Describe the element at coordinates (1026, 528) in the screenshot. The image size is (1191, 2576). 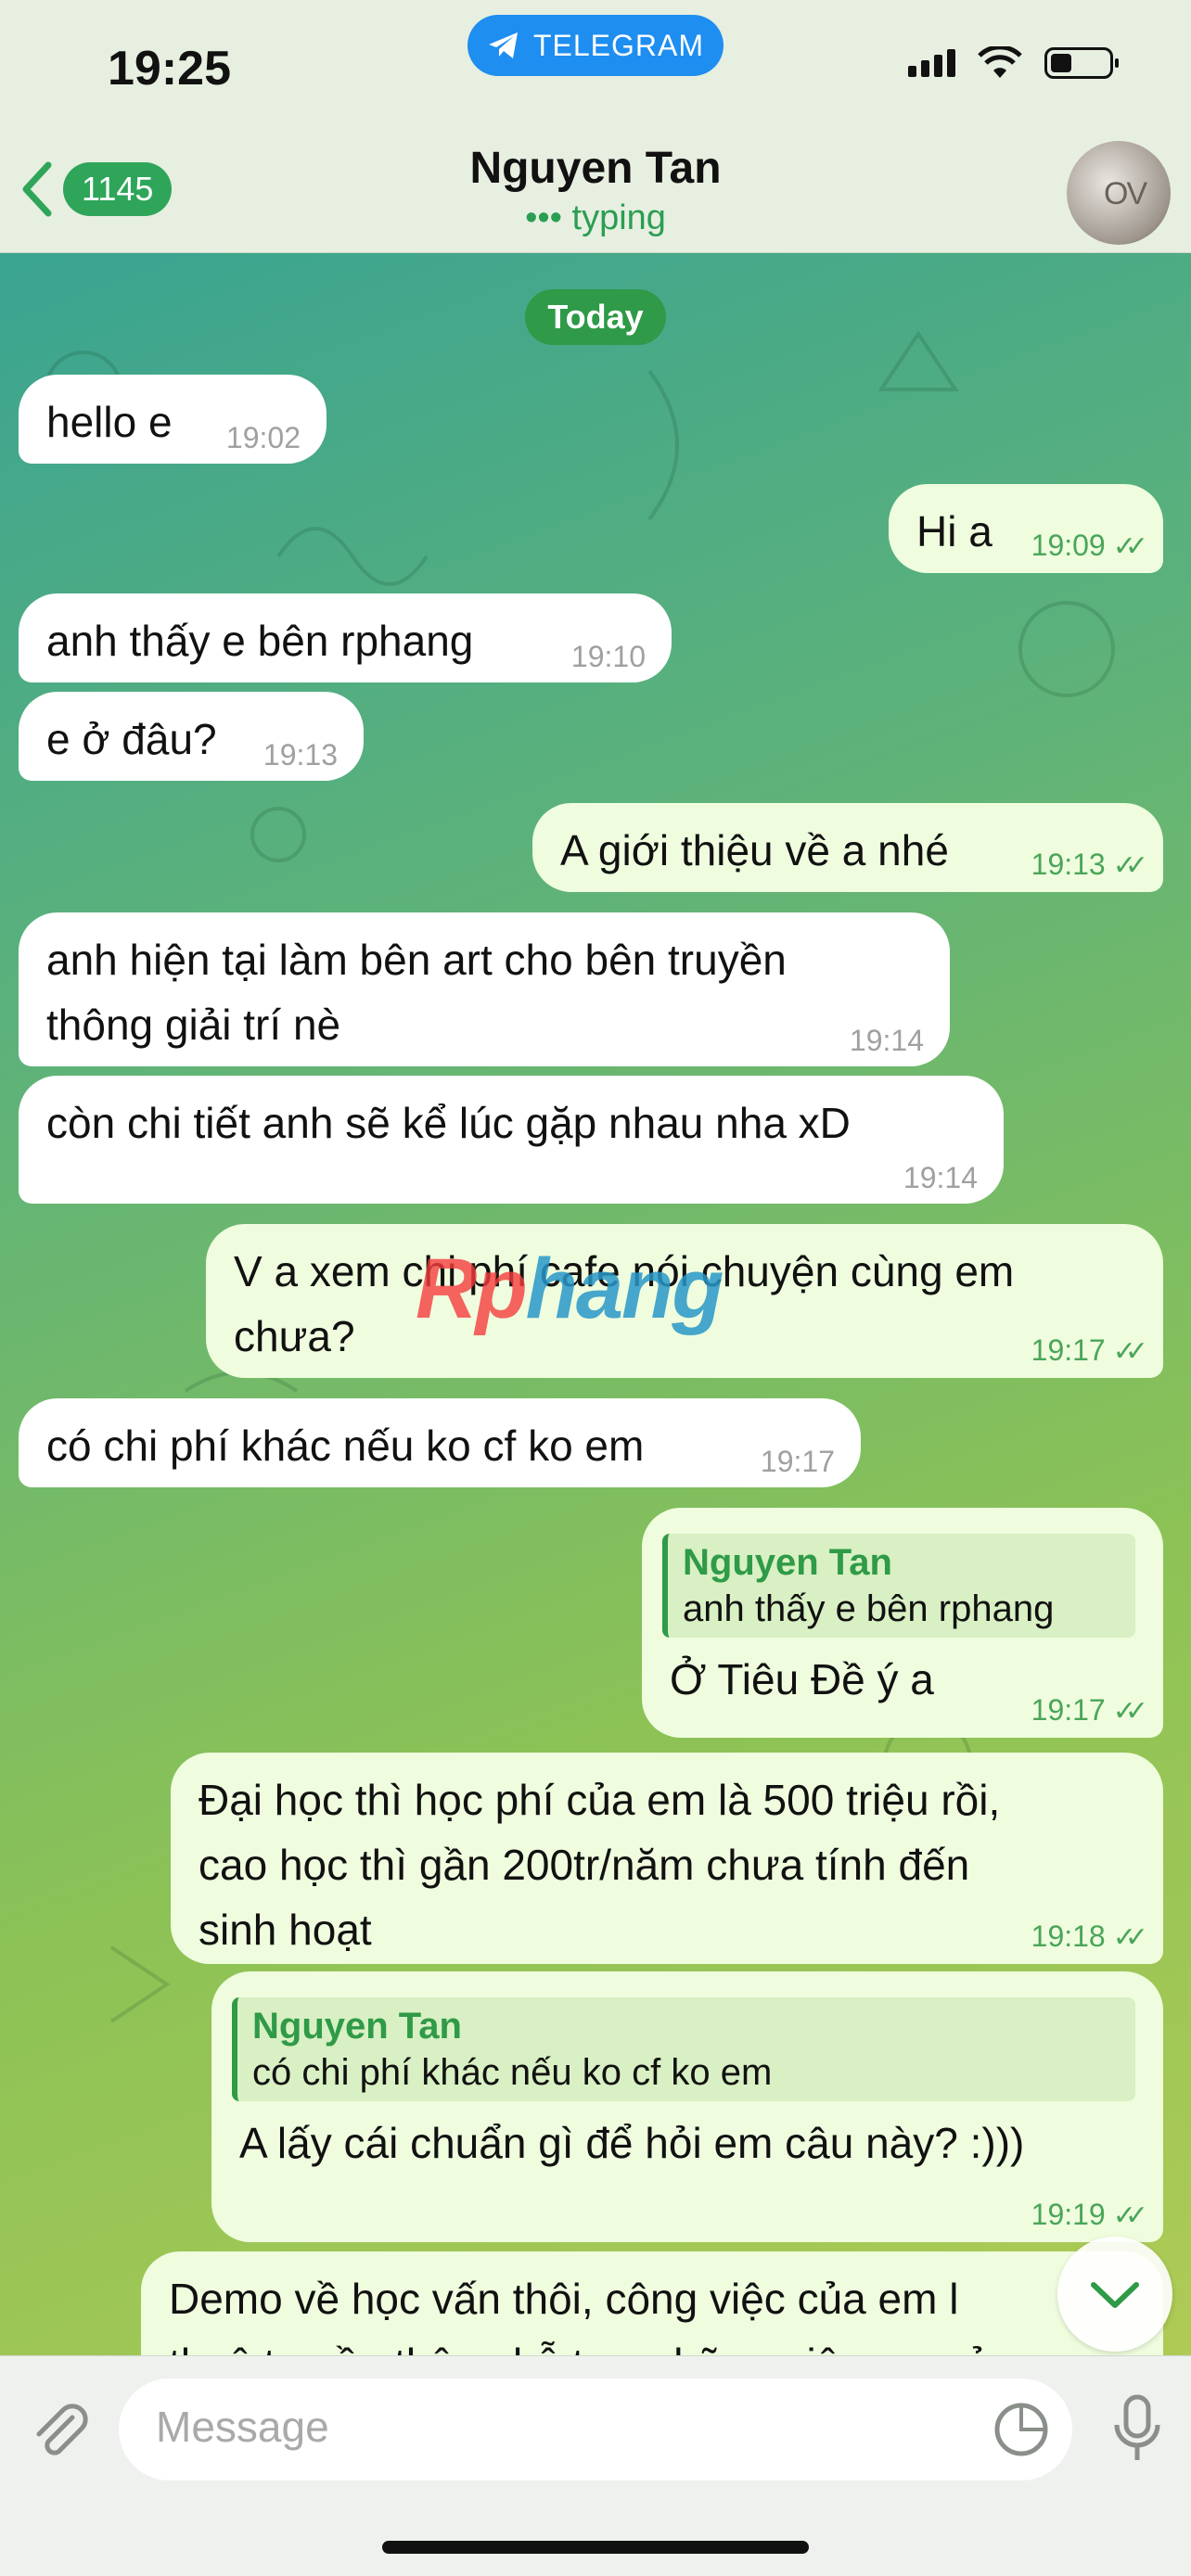
I see `message-bubble-outgoing: Hi a 19:09 ✓✓` at that location.